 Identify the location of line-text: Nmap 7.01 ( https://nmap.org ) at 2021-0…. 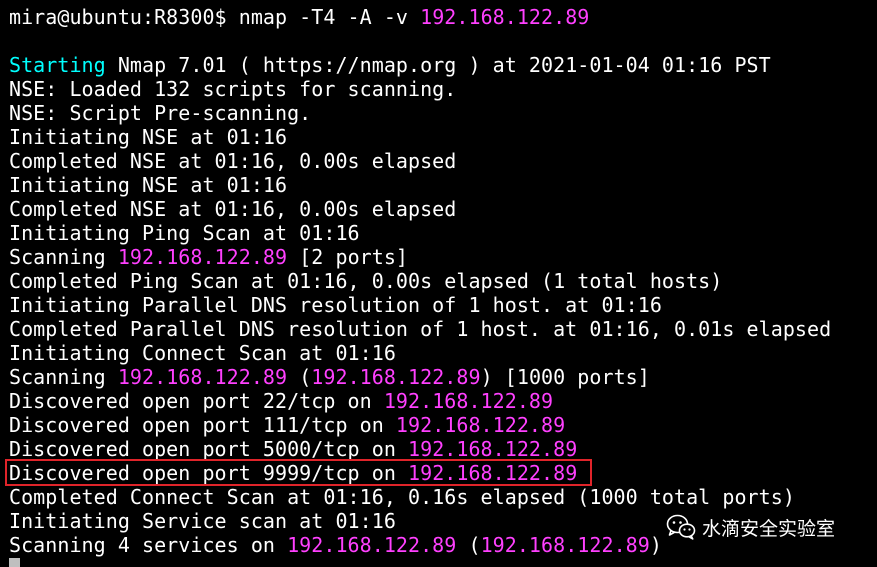
(438, 65).